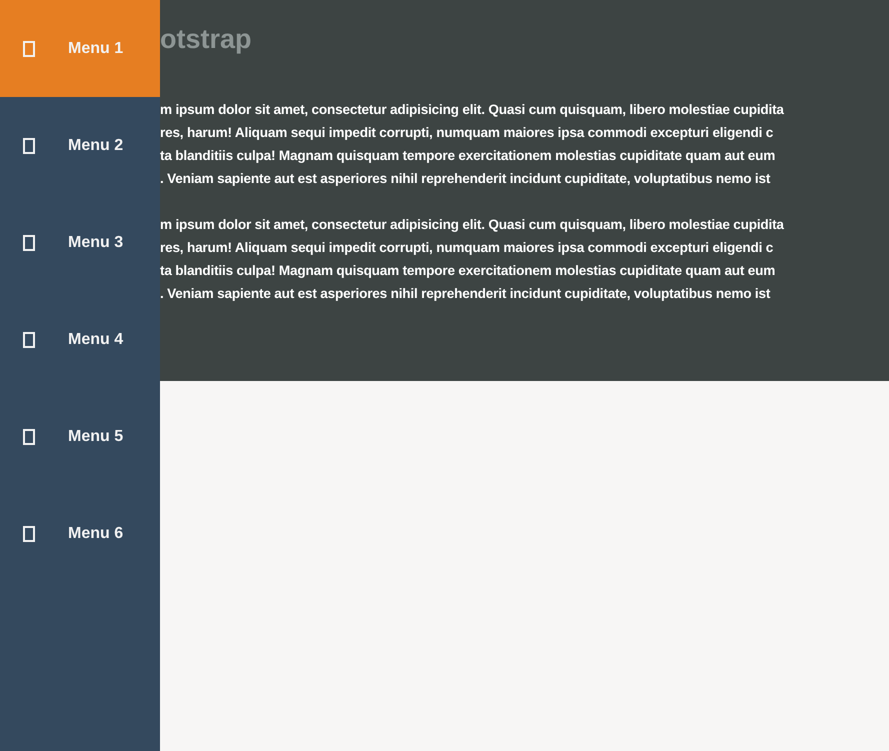 The width and height of the screenshot is (889, 751). What do you see at coordinates (80, 242) in the screenshot?
I see `menu-item: Menu 3` at bounding box center [80, 242].